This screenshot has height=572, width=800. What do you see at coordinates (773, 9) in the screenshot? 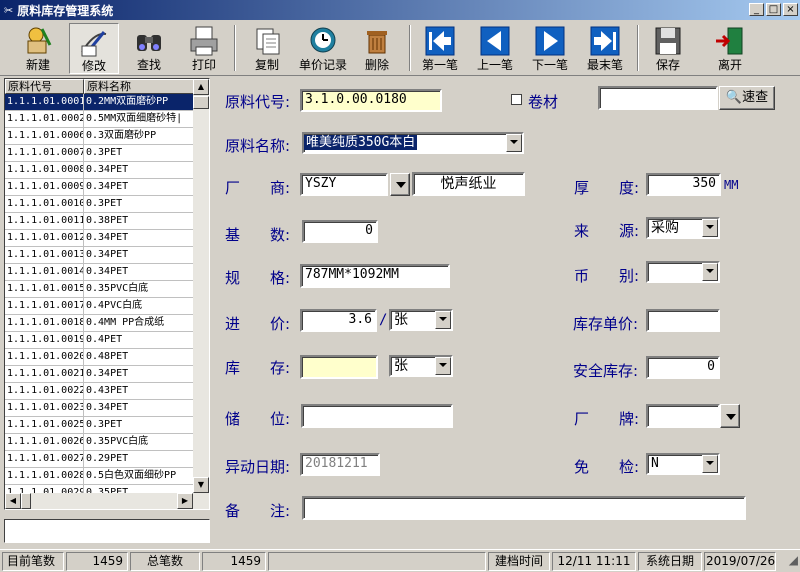
I see `maximize-button: □` at bounding box center [773, 9].